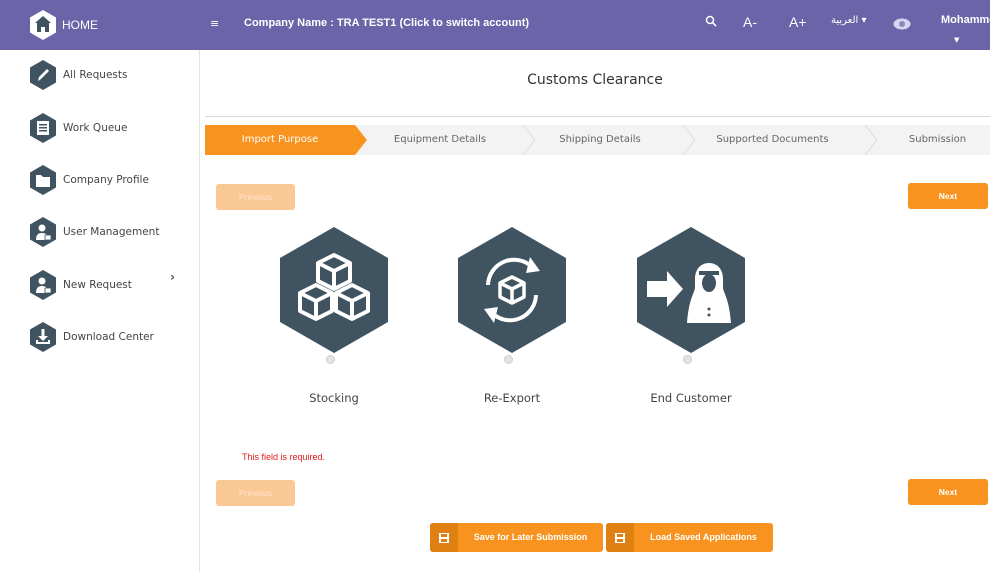 The width and height of the screenshot is (990, 572). I want to click on pen-icon, so click(43, 75).